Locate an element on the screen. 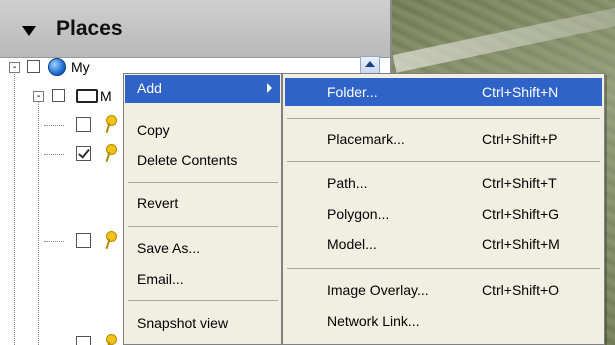 The height and width of the screenshot is (345, 615). submenu-item-shortcut: Ctrl+Shift+T is located at coordinates (519, 183).